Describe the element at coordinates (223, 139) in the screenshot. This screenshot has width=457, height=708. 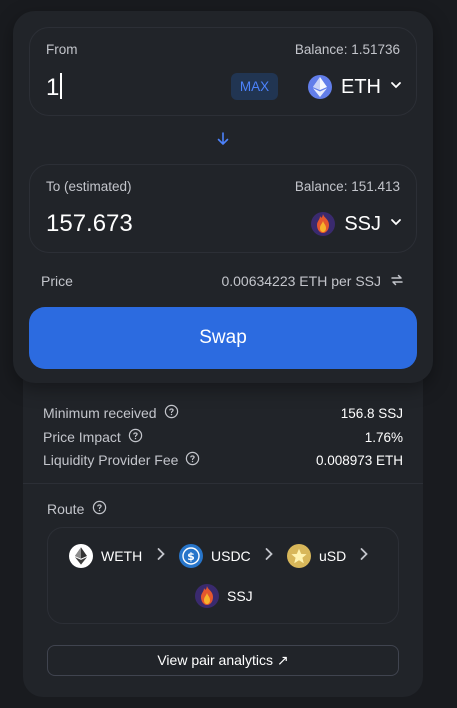
I see `switch-direction-arrow-icon` at that location.